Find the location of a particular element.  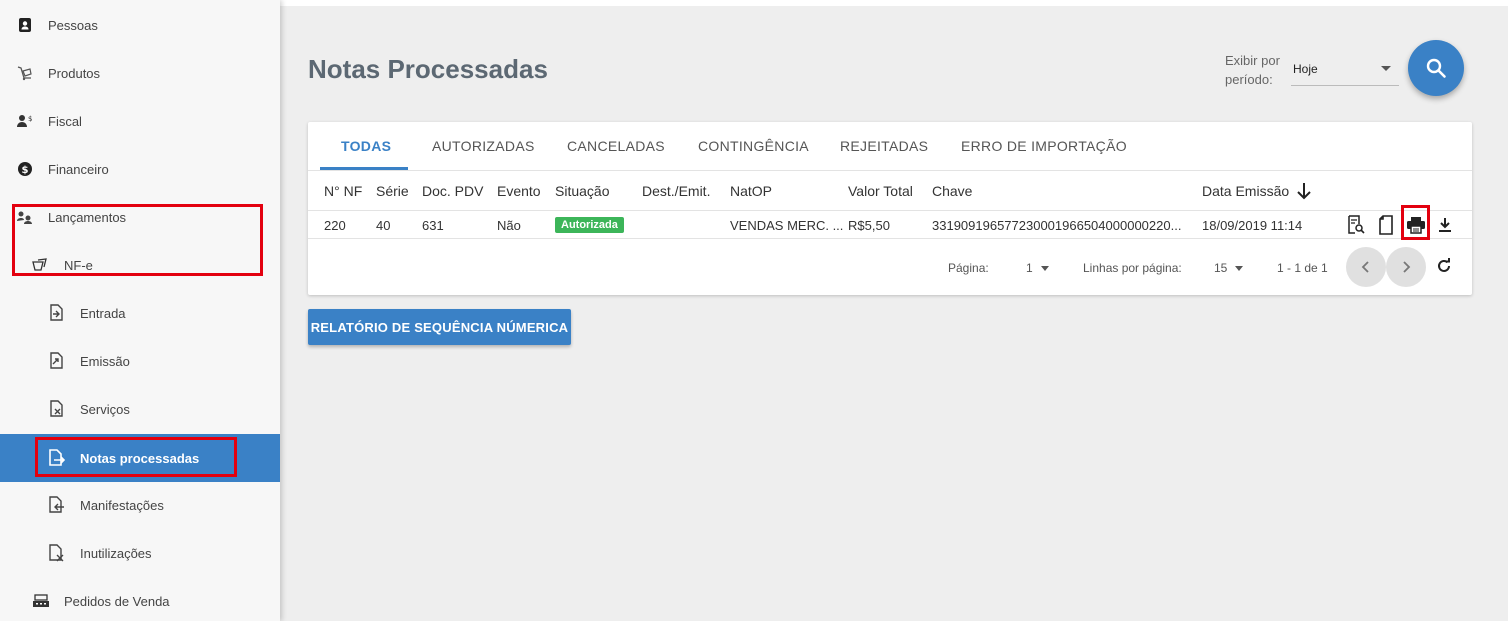

tab-erro-importacao: ERRO DE IMPORTAÇÃO is located at coordinates (1044, 146).